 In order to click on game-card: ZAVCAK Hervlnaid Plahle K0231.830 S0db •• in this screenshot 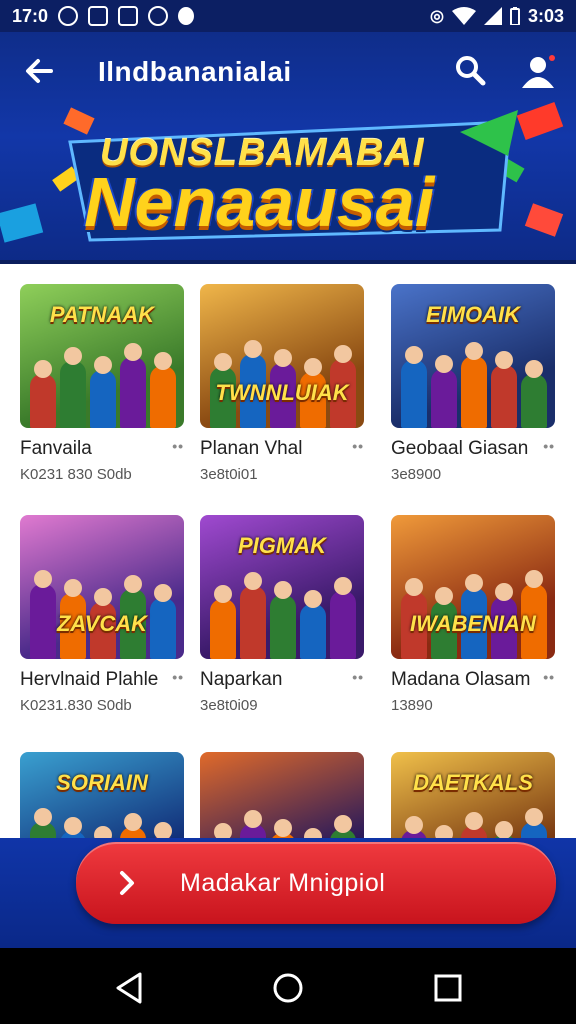, I will do `click(102, 614)`.